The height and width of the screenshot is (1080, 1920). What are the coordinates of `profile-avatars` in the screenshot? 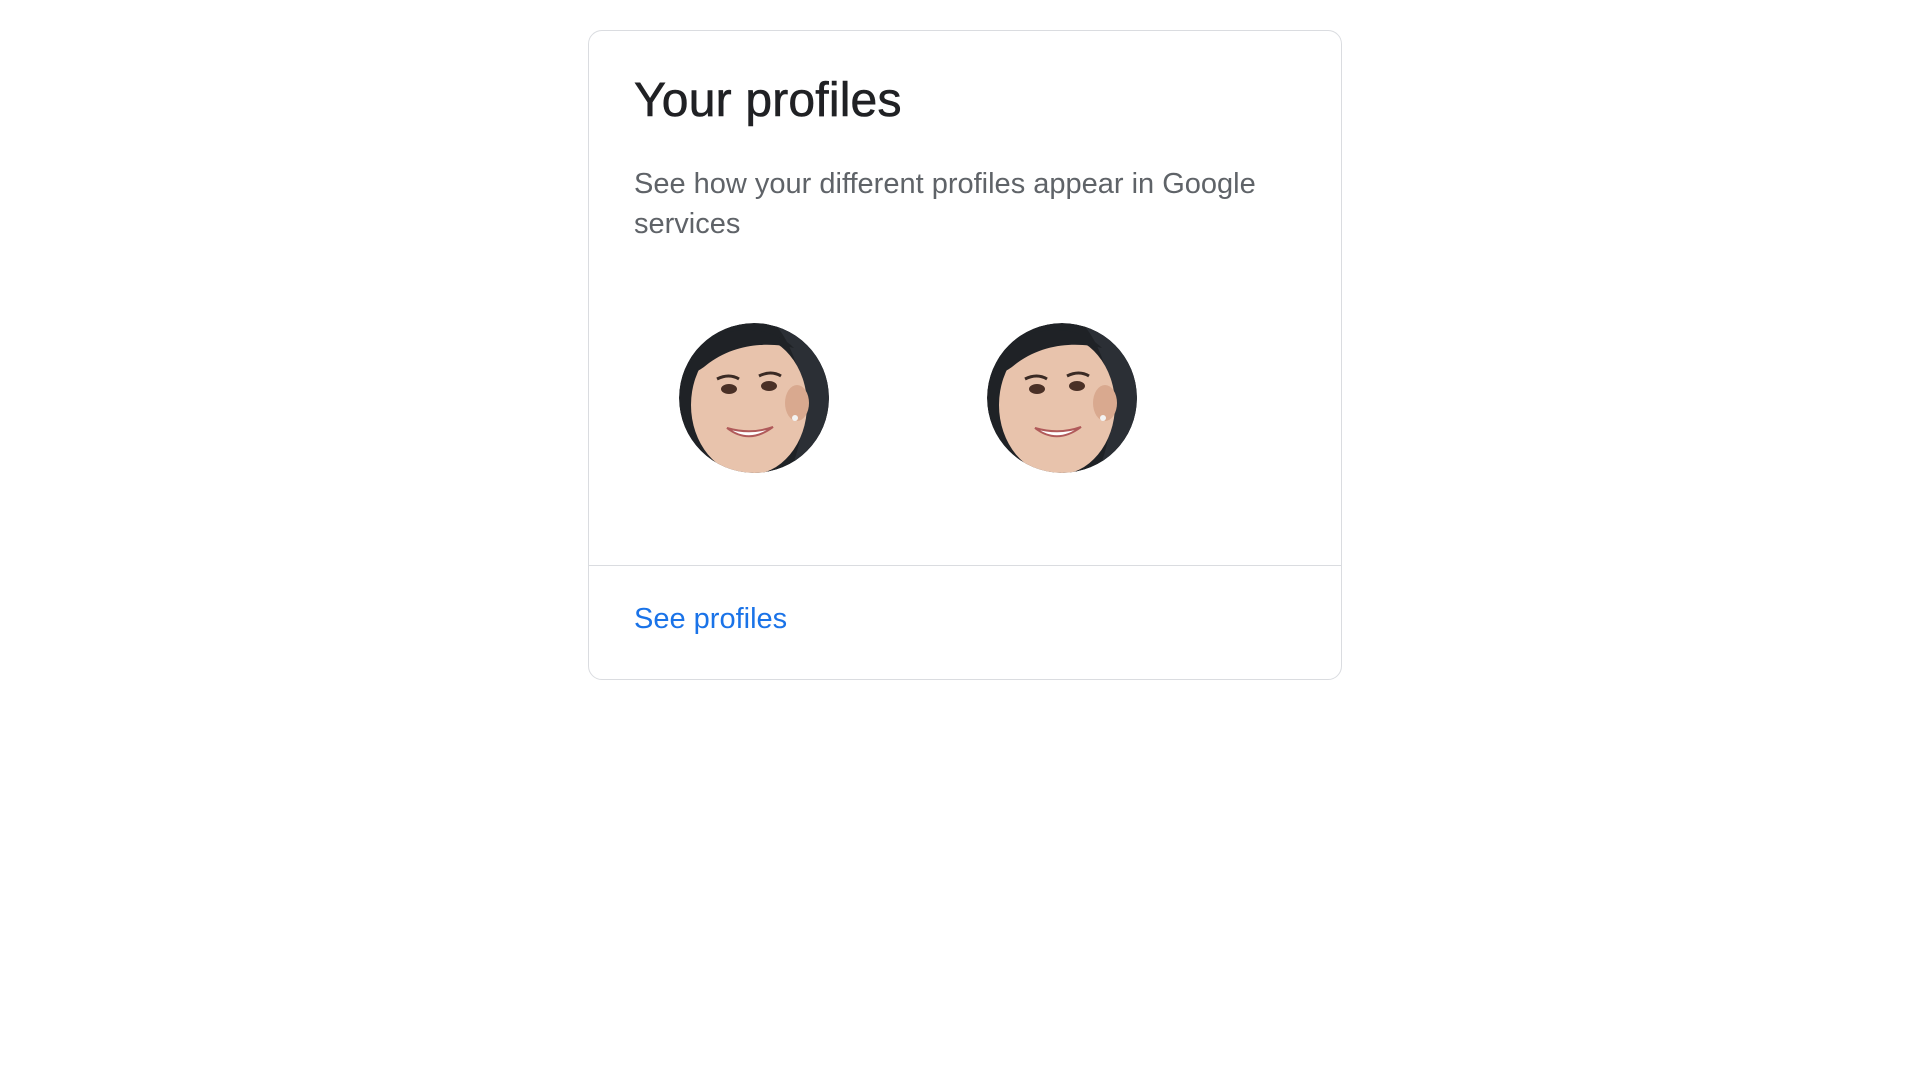 It's located at (908, 398).